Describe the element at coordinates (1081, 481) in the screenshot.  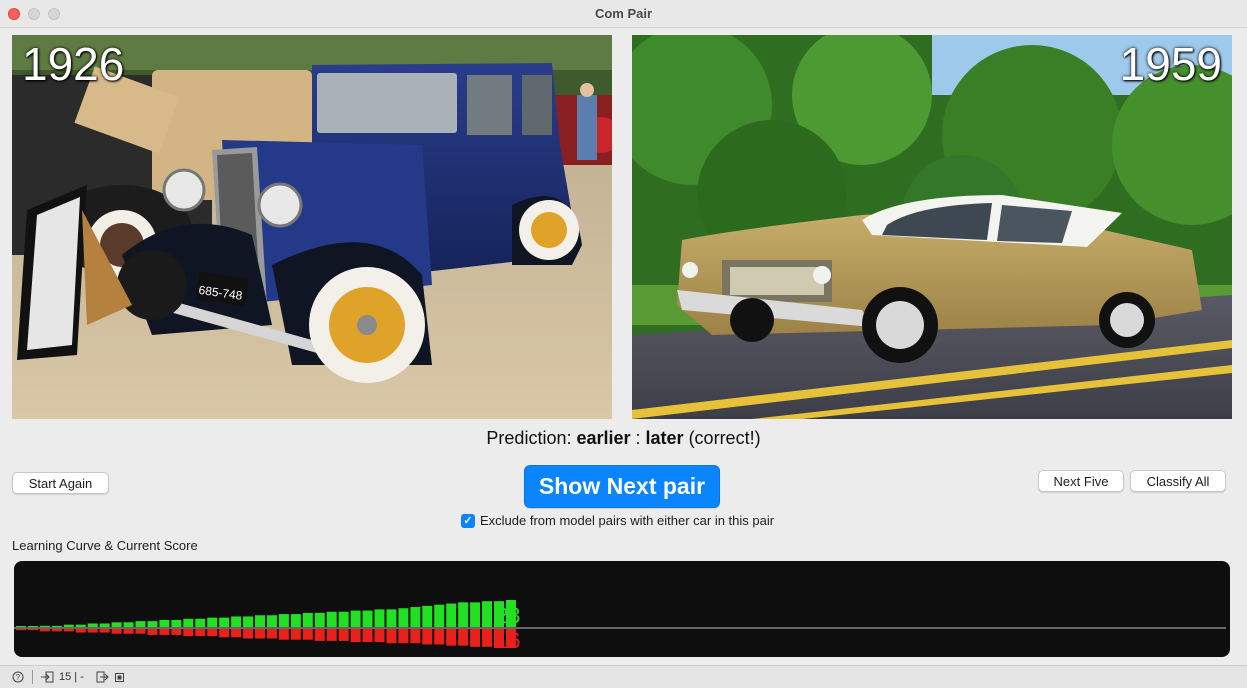
I see `next-five-button: Next Five` at that location.